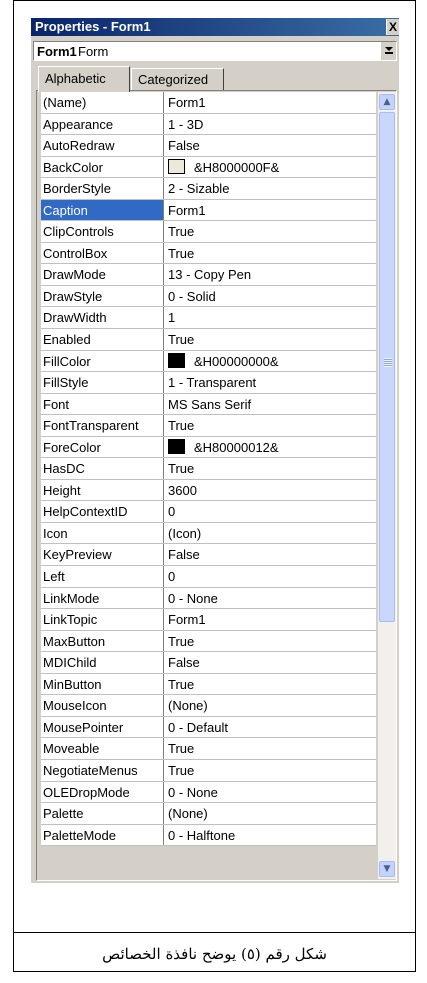 This screenshot has width=427, height=983. I want to click on property-row: Enabled True, so click(208, 340).